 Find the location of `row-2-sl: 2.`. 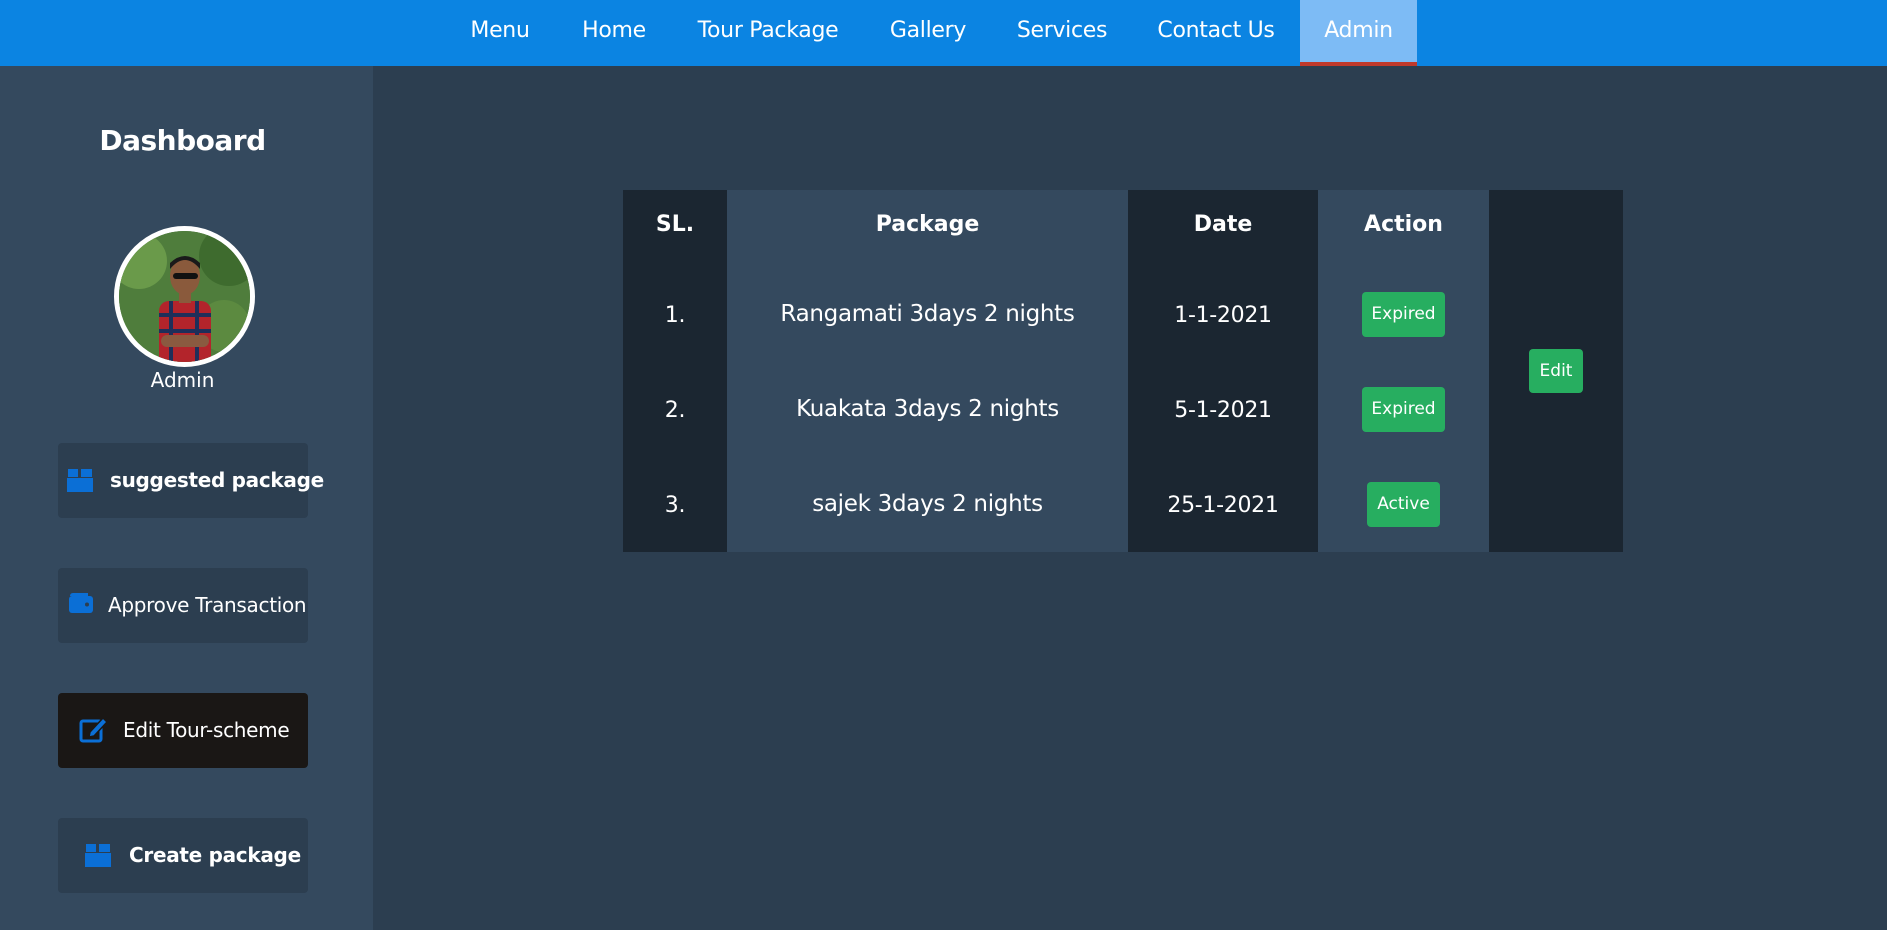

row-2-sl: 2. is located at coordinates (675, 410).